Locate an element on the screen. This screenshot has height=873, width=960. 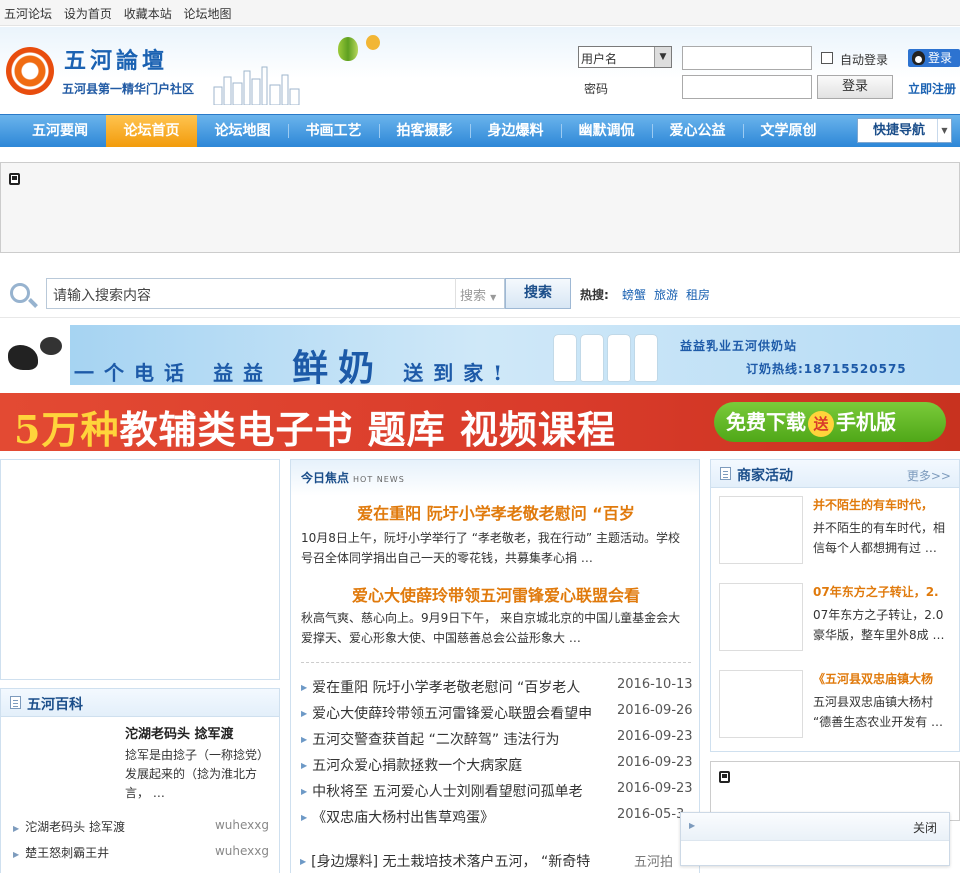
milk-slogan-b: 益益 is located at coordinates (243, 373).